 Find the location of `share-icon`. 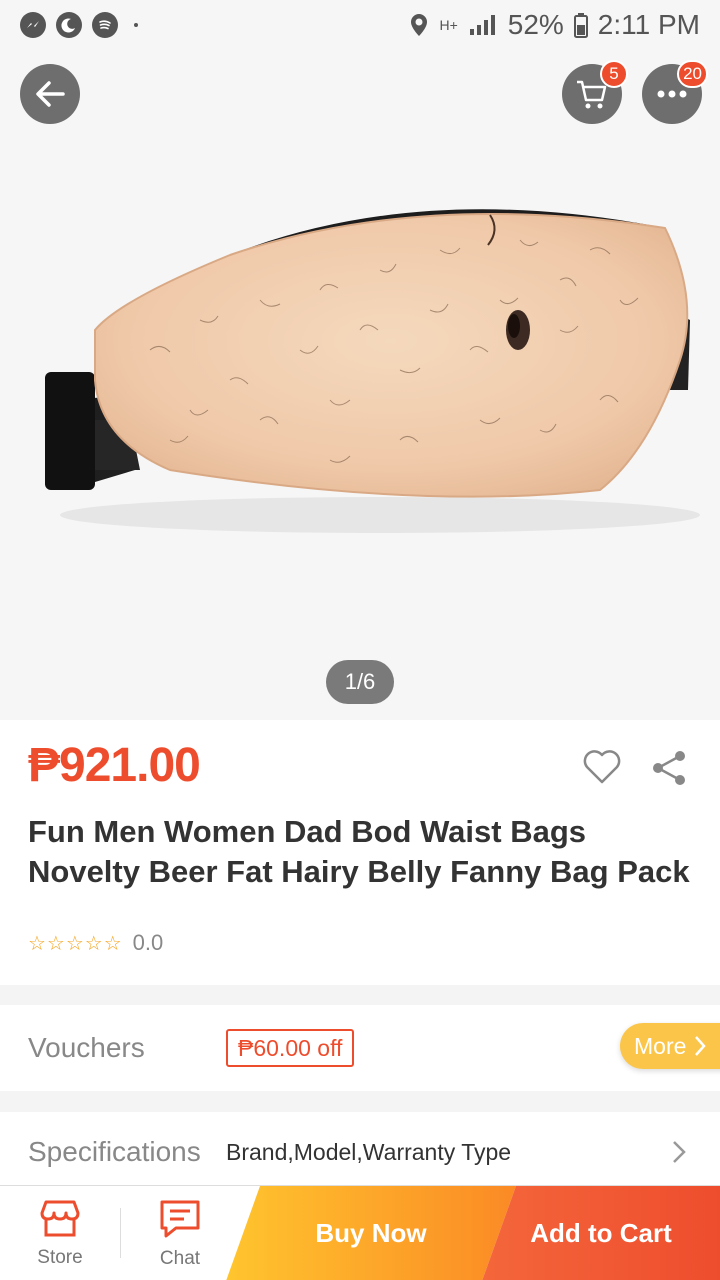

share-icon is located at coordinates (669, 768).